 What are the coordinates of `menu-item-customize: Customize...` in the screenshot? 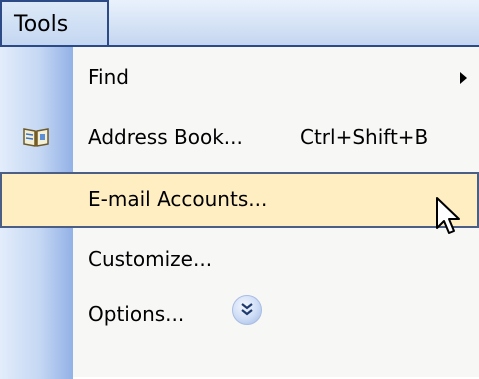 It's located at (239, 260).